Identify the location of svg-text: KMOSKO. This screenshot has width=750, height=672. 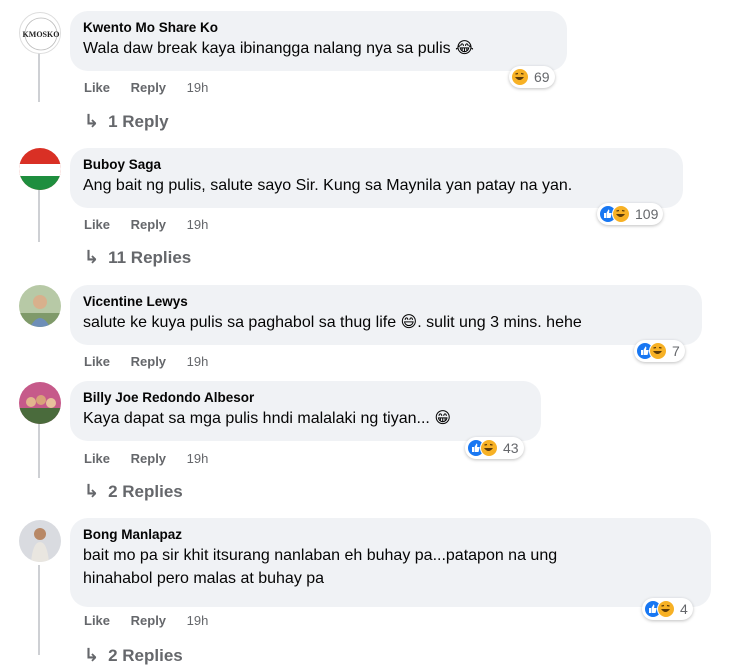
(41, 34).